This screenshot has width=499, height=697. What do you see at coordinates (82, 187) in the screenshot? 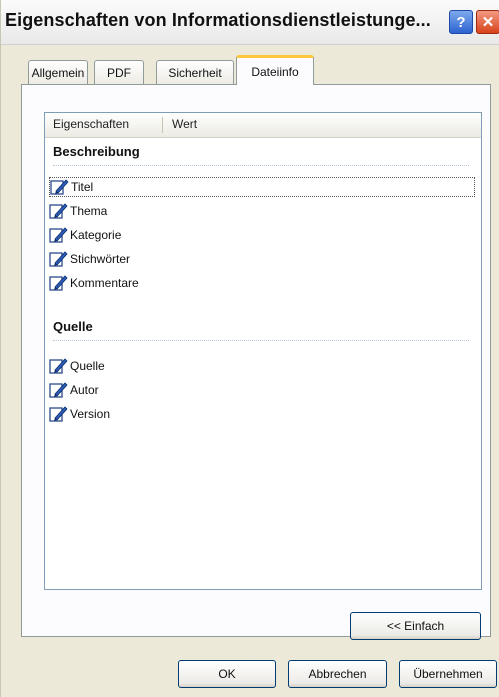
I see `property-label: Titel` at bounding box center [82, 187].